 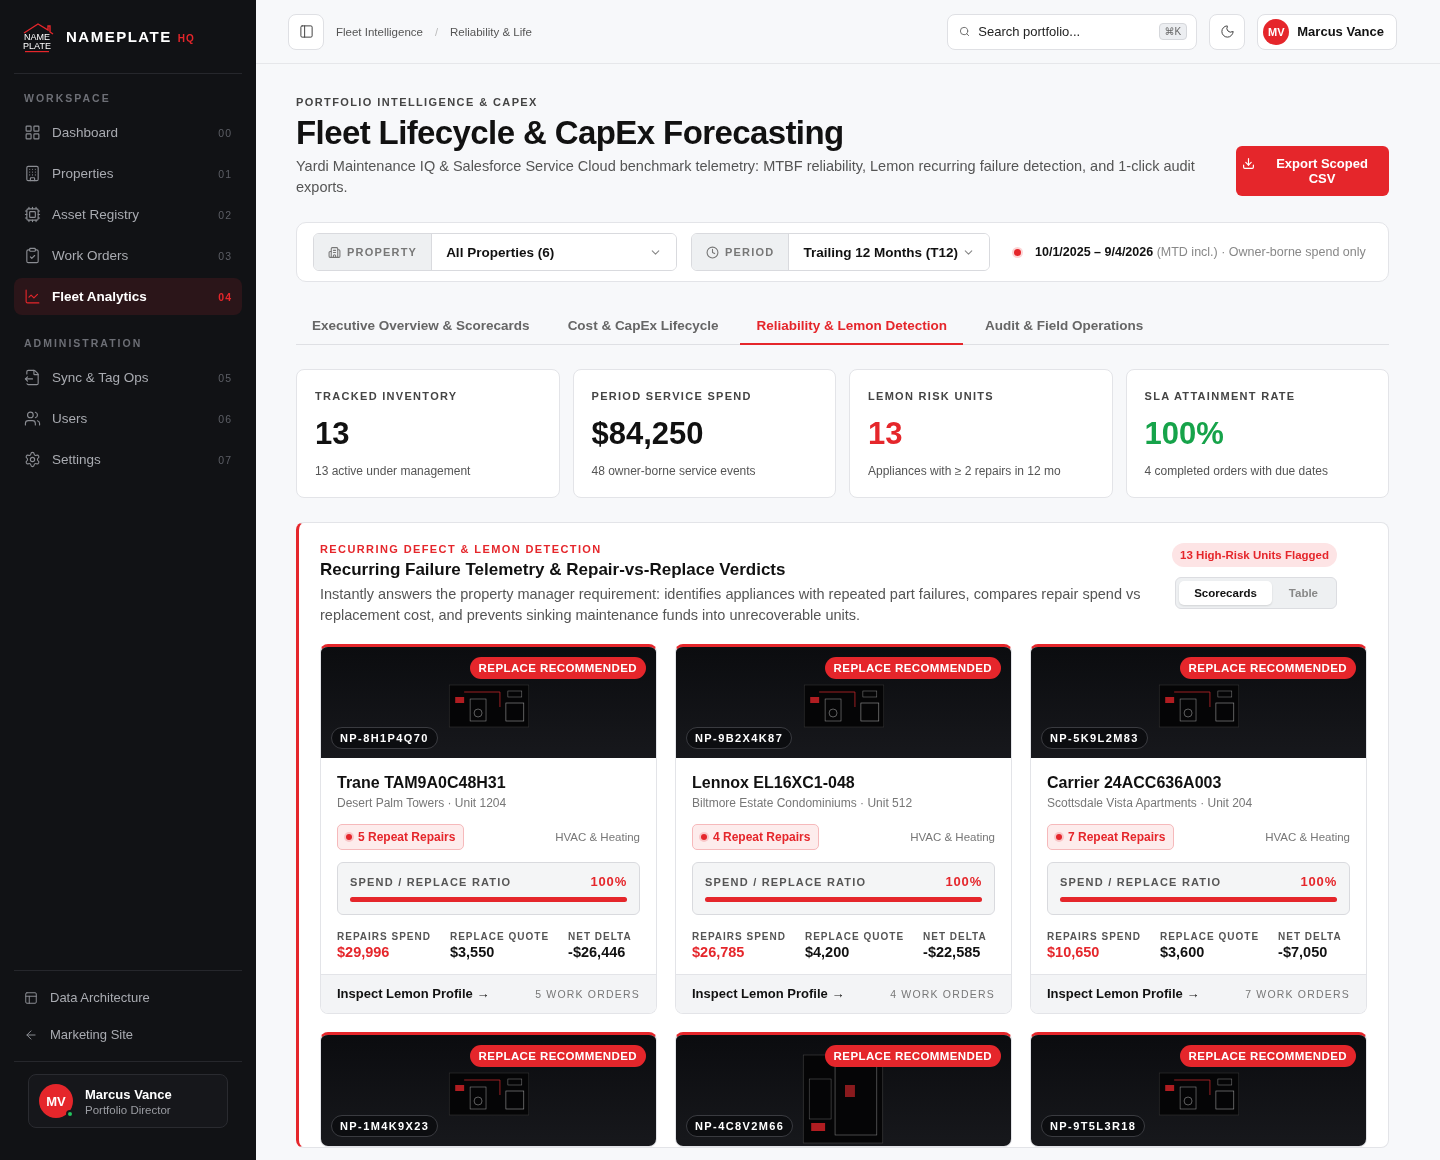 I want to click on nav-item: Settings 07, so click(x=128, y=459).